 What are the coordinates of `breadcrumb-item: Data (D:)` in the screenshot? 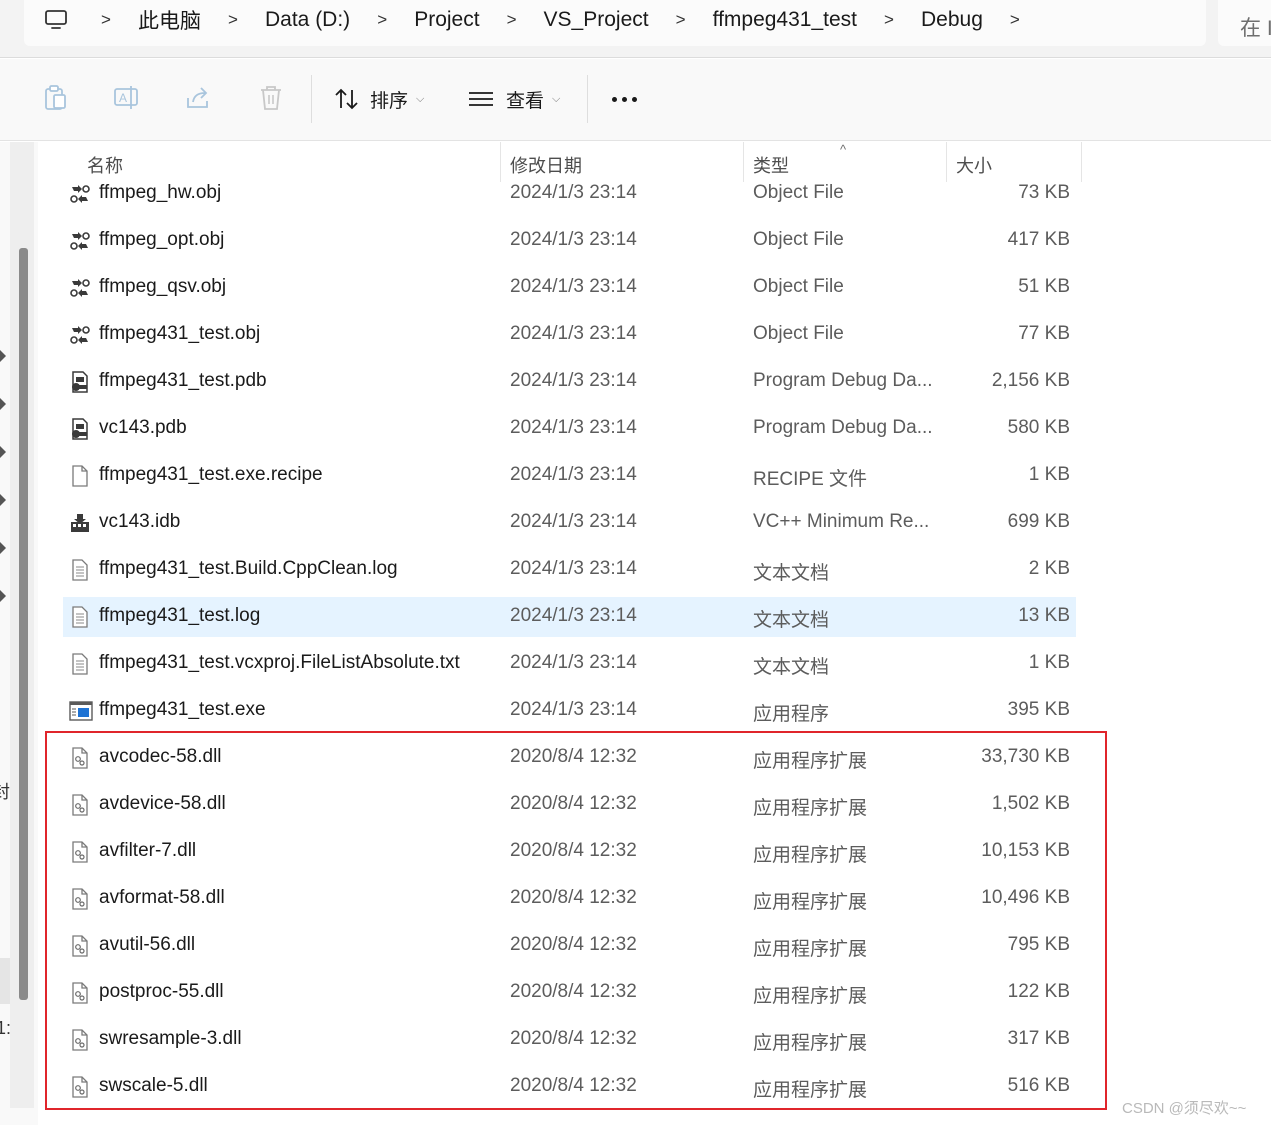 It's located at (307, 20).